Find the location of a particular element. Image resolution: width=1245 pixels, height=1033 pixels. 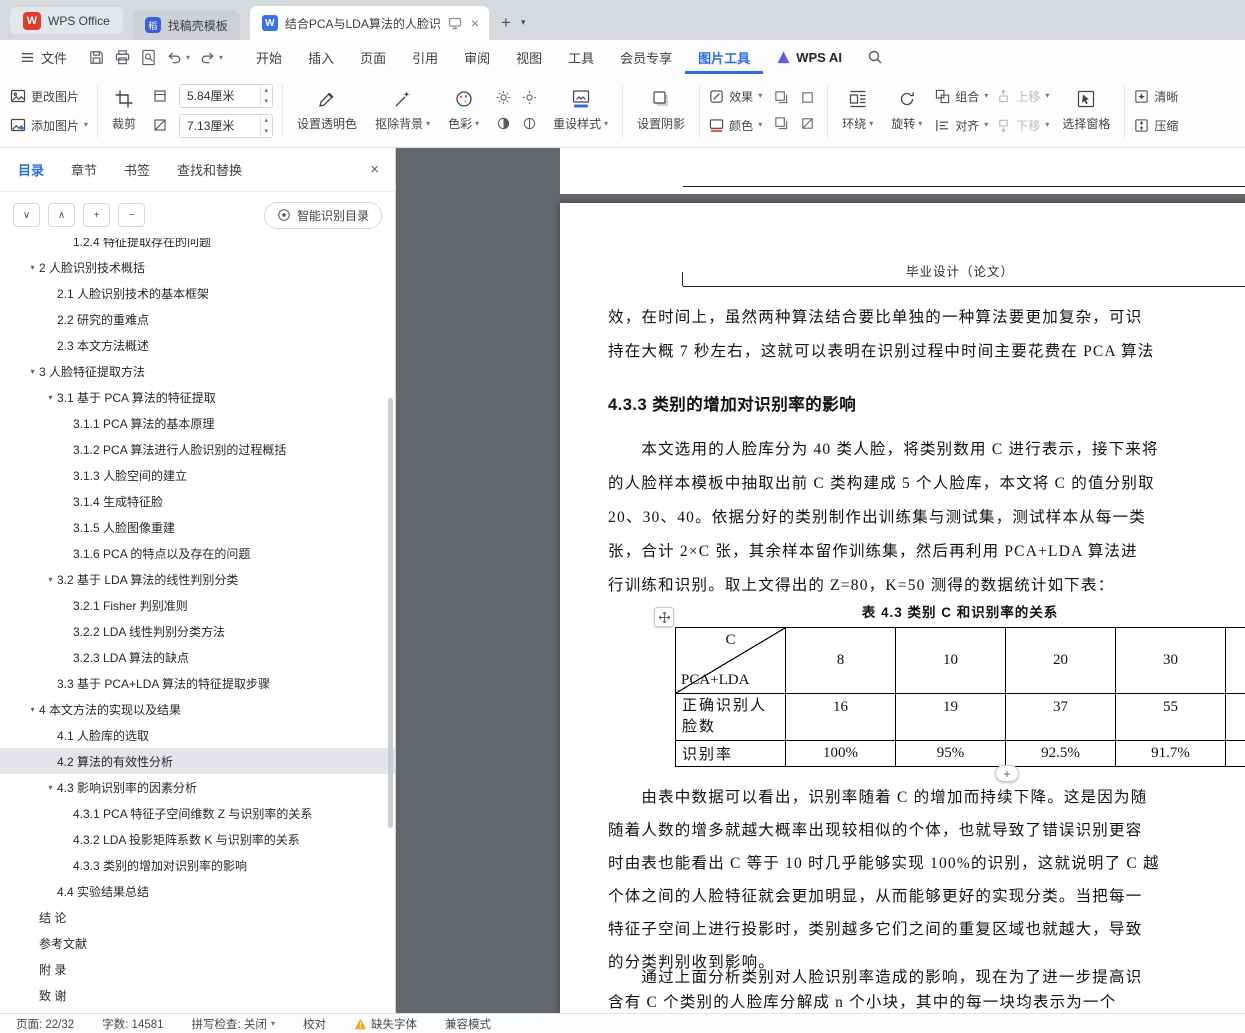

selection-pane-button: 选择窗格 is located at coordinates (1086, 110).